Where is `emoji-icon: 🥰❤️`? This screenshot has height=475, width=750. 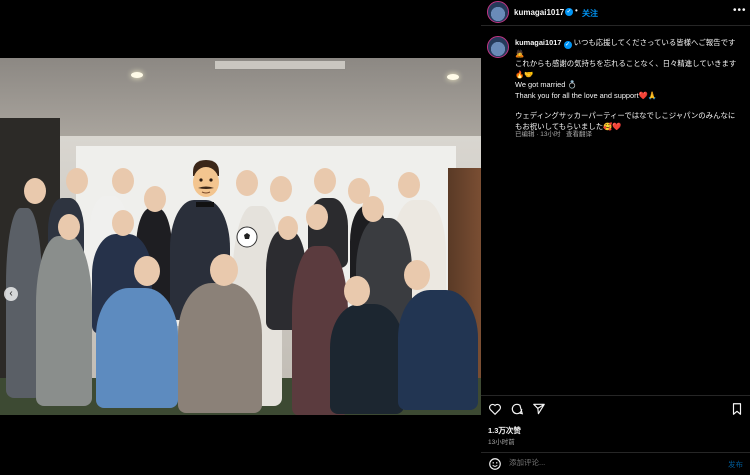 emoji-icon: 🥰❤️ is located at coordinates (612, 126).